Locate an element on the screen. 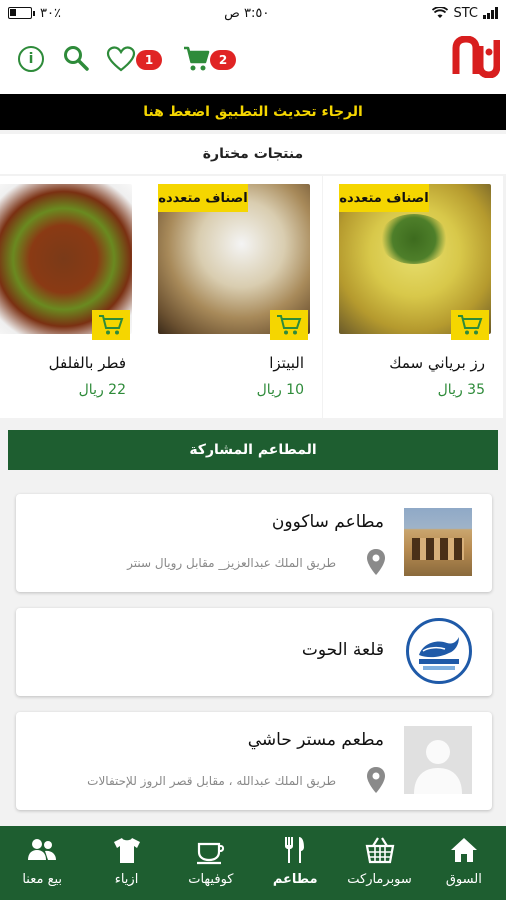 This screenshot has height=900, width=506. people-icon is located at coordinates (42, 849).